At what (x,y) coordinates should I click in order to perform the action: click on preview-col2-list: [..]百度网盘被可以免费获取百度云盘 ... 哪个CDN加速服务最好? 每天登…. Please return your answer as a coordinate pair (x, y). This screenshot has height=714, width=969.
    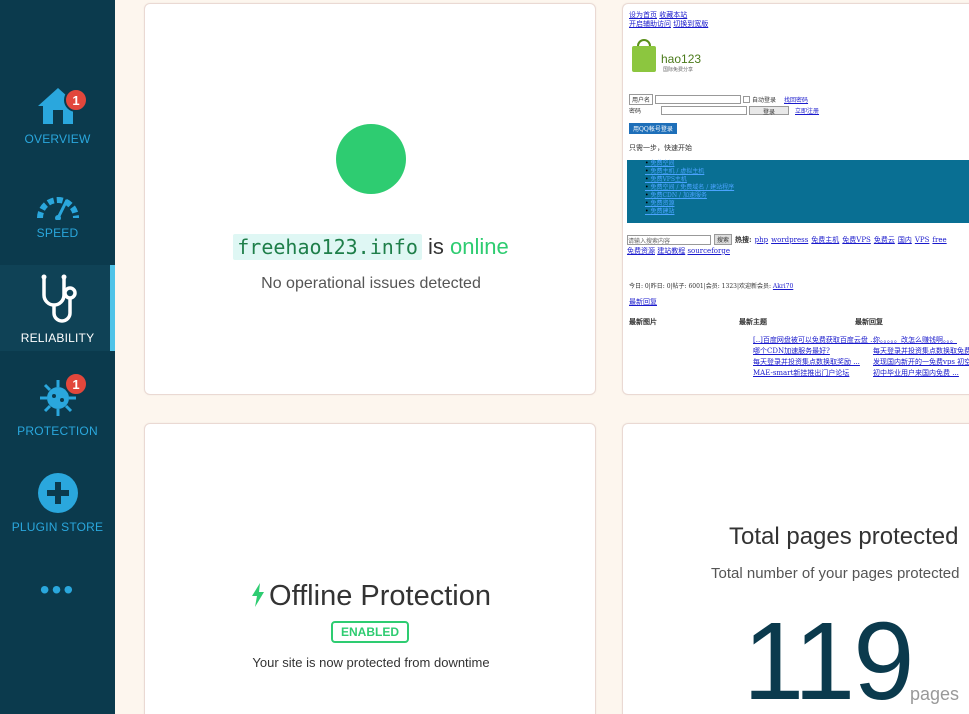
    Looking at the image, I should click on (815, 356).